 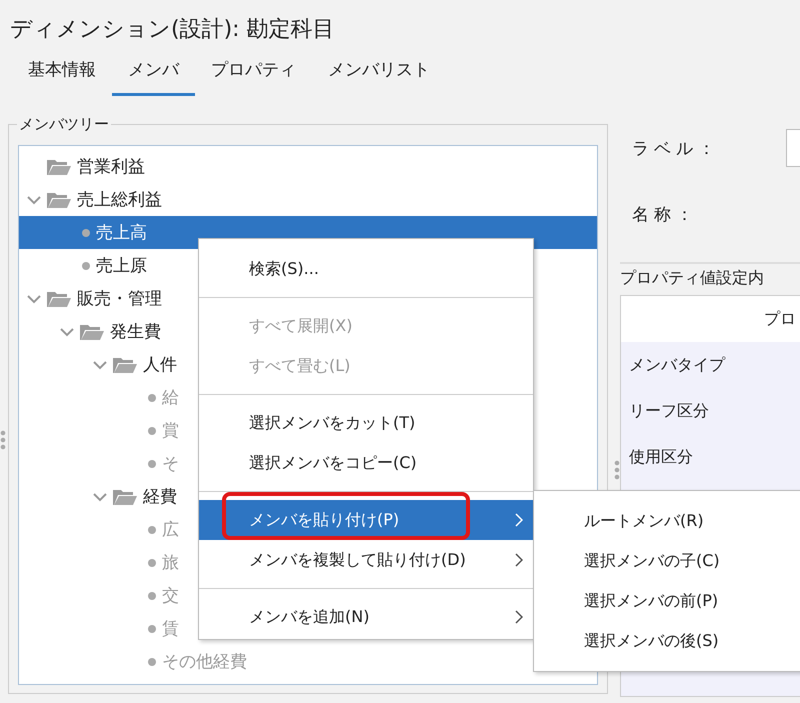 I want to click on tree-label: 旅, so click(x=170, y=563).